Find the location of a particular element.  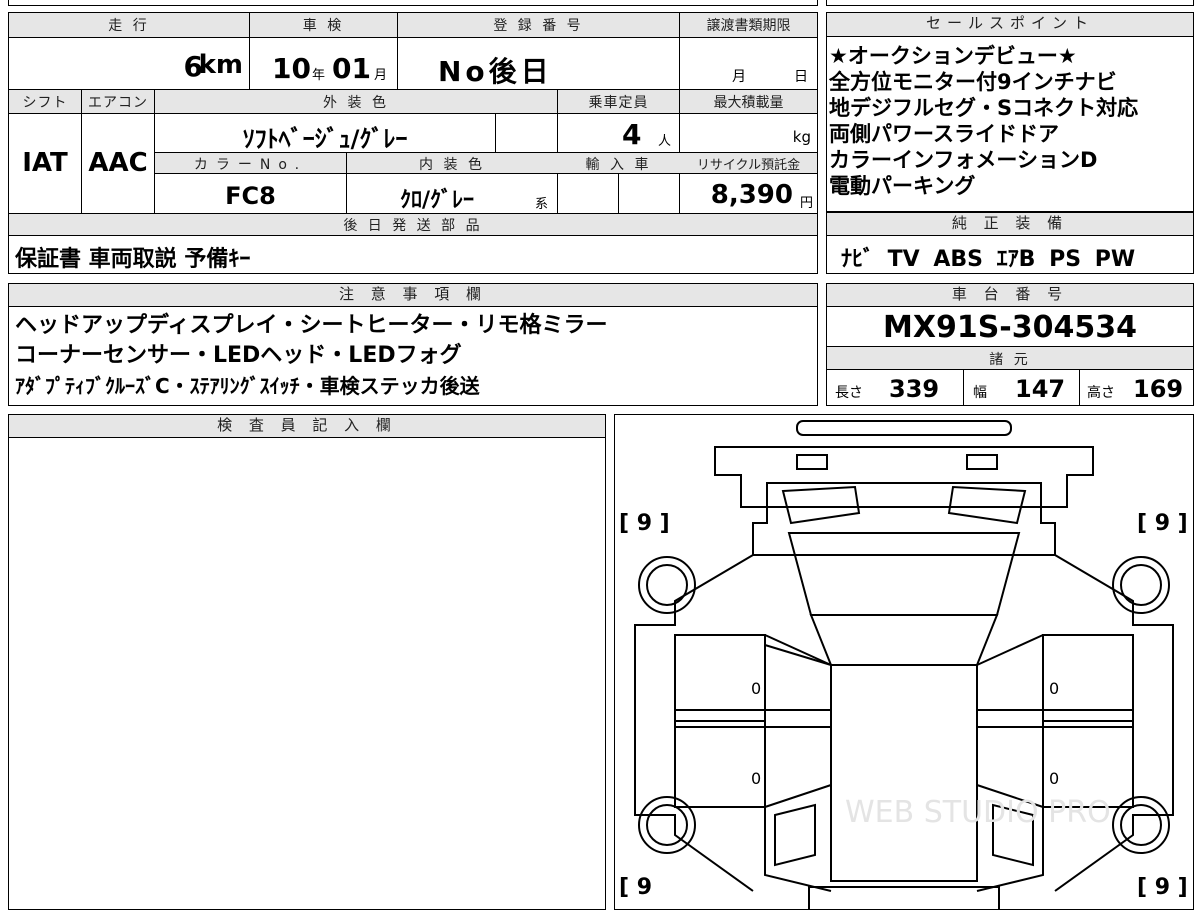

length-value: 339 is located at coordinates (914, 389).